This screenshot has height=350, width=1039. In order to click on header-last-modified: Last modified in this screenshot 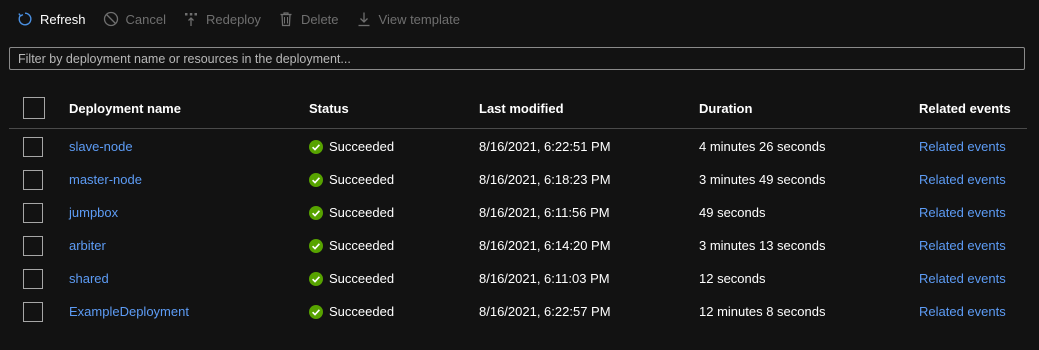, I will do `click(521, 108)`.